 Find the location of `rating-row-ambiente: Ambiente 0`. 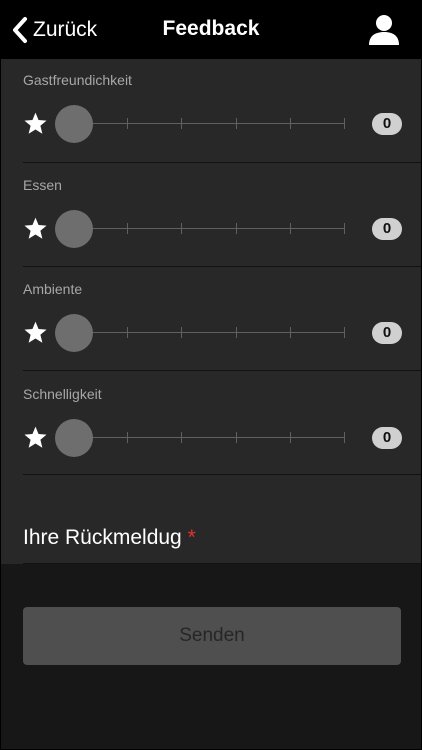

rating-row-ambiente: Ambiente 0 is located at coordinates (211, 320).